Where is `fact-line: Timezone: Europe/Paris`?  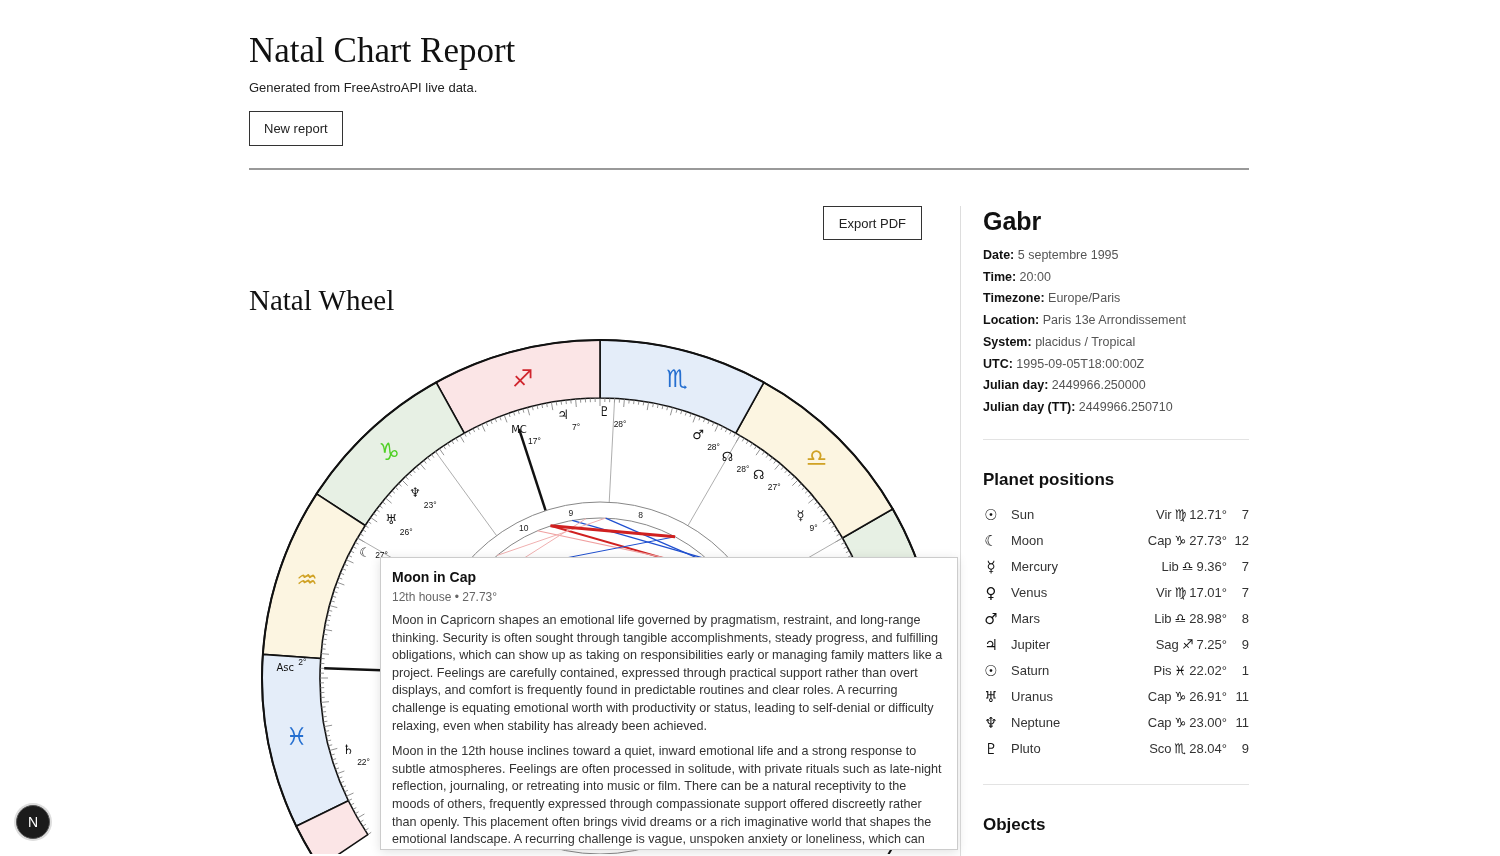 fact-line: Timezone: Europe/Paris is located at coordinates (1052, 299).